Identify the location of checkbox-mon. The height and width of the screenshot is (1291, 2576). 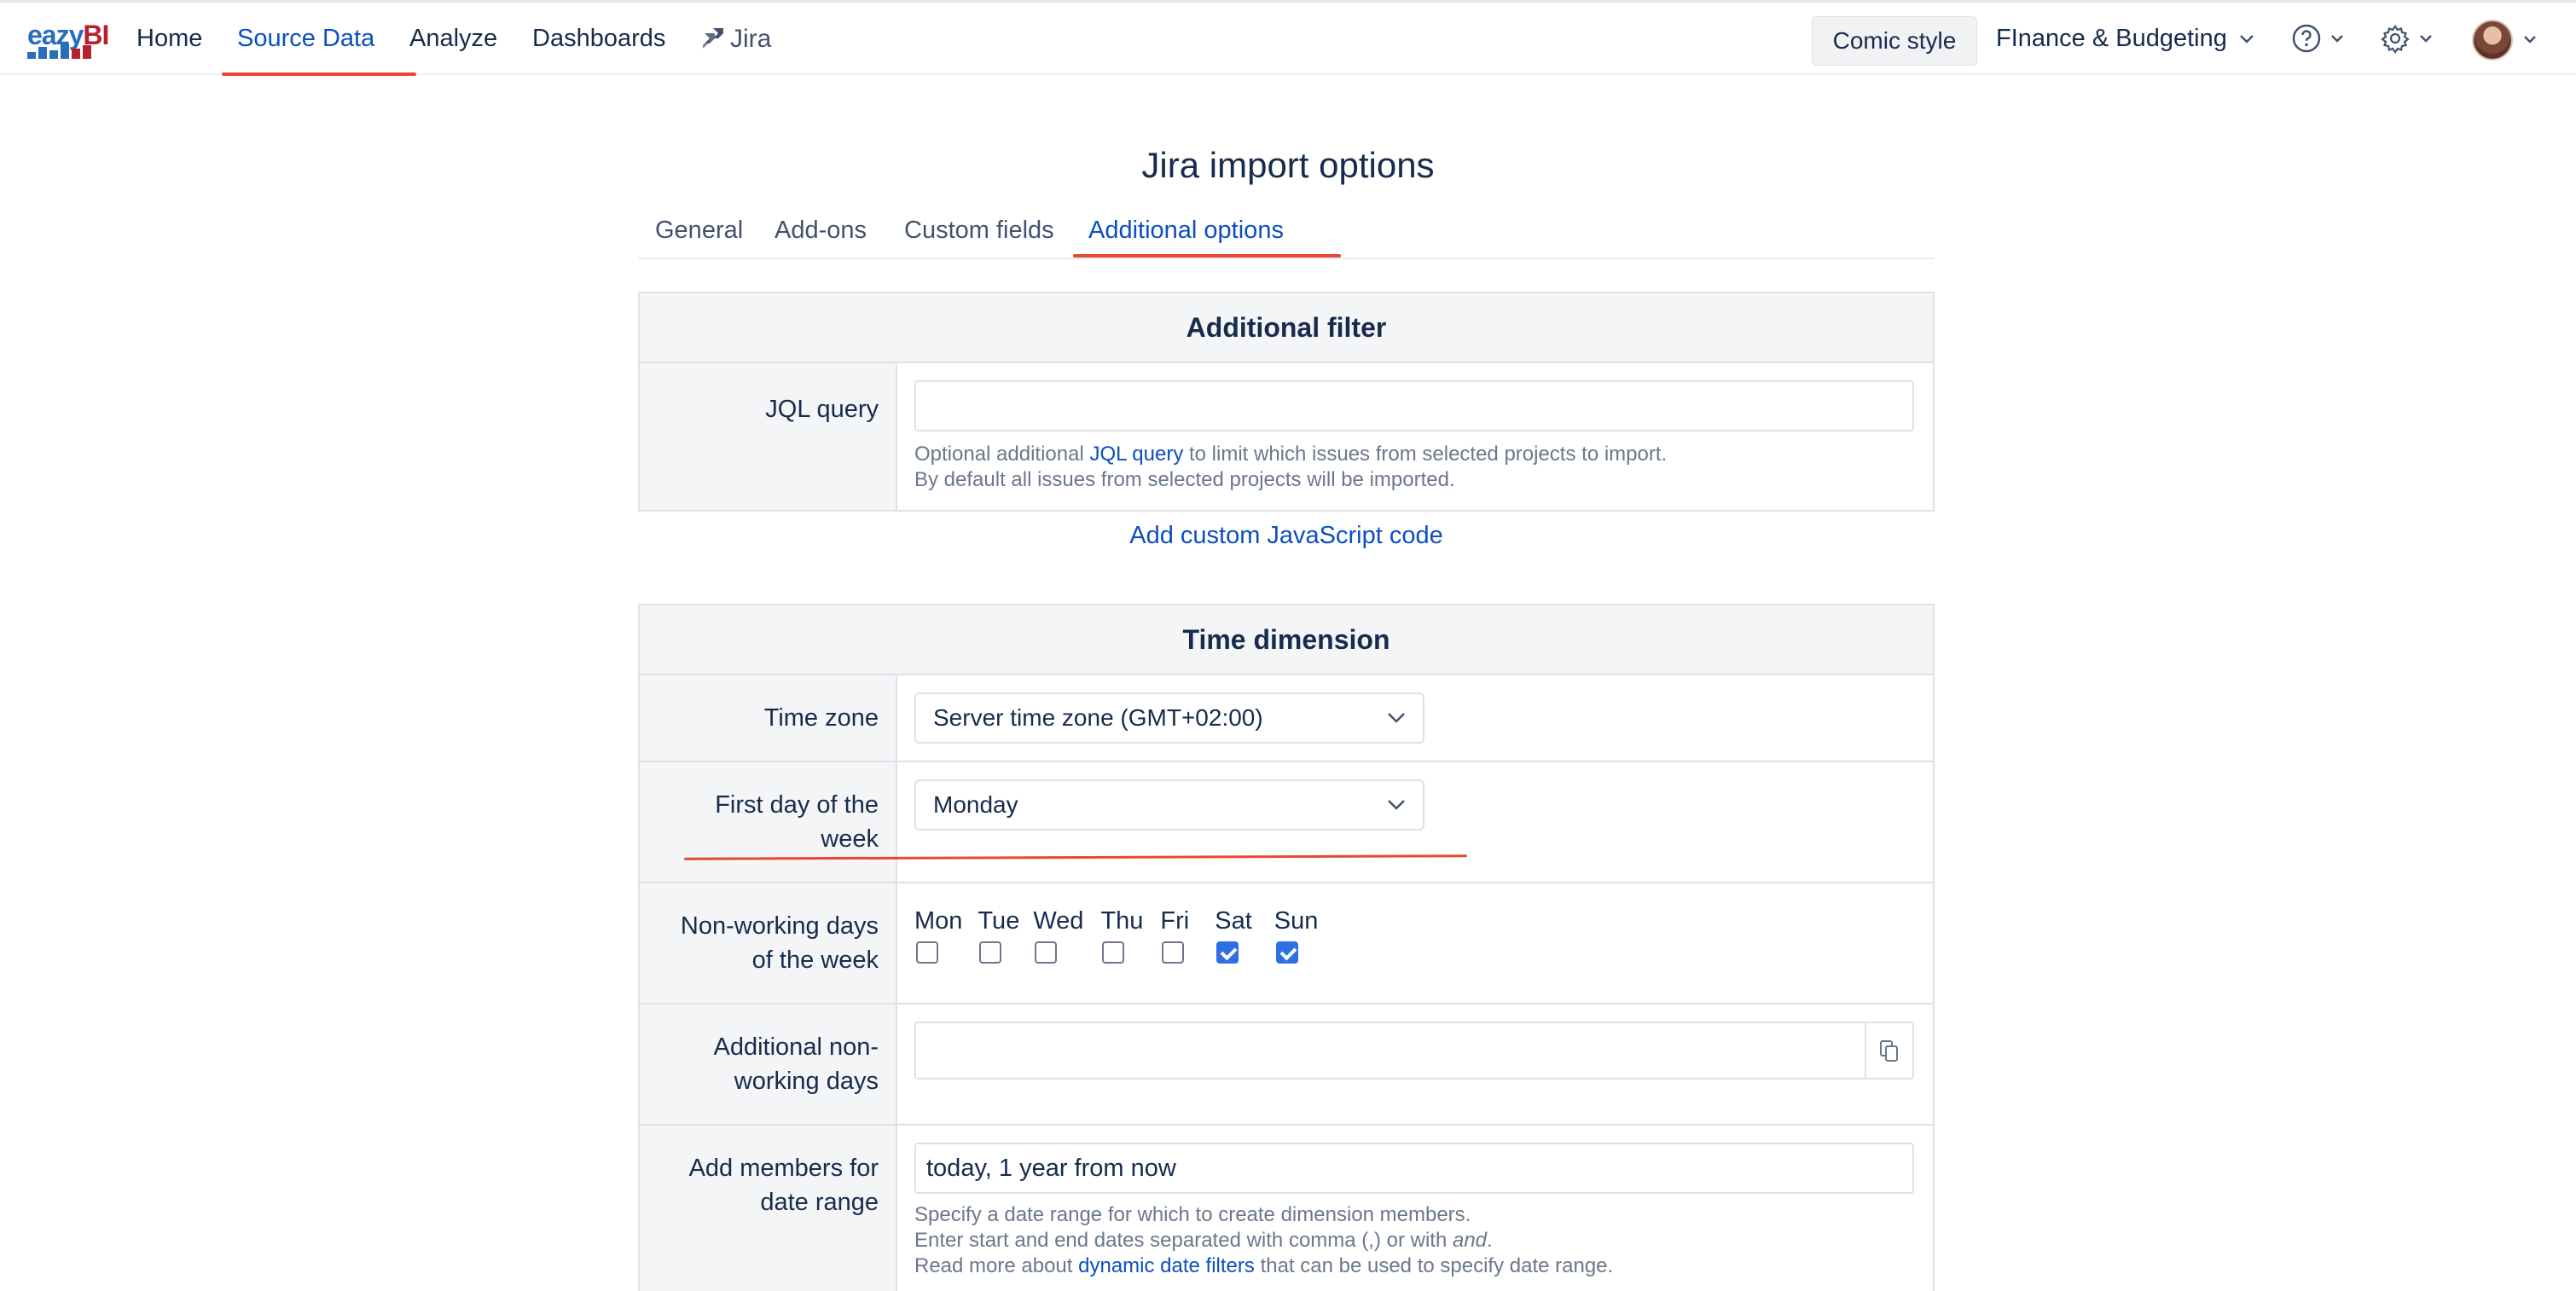
(927, 952).